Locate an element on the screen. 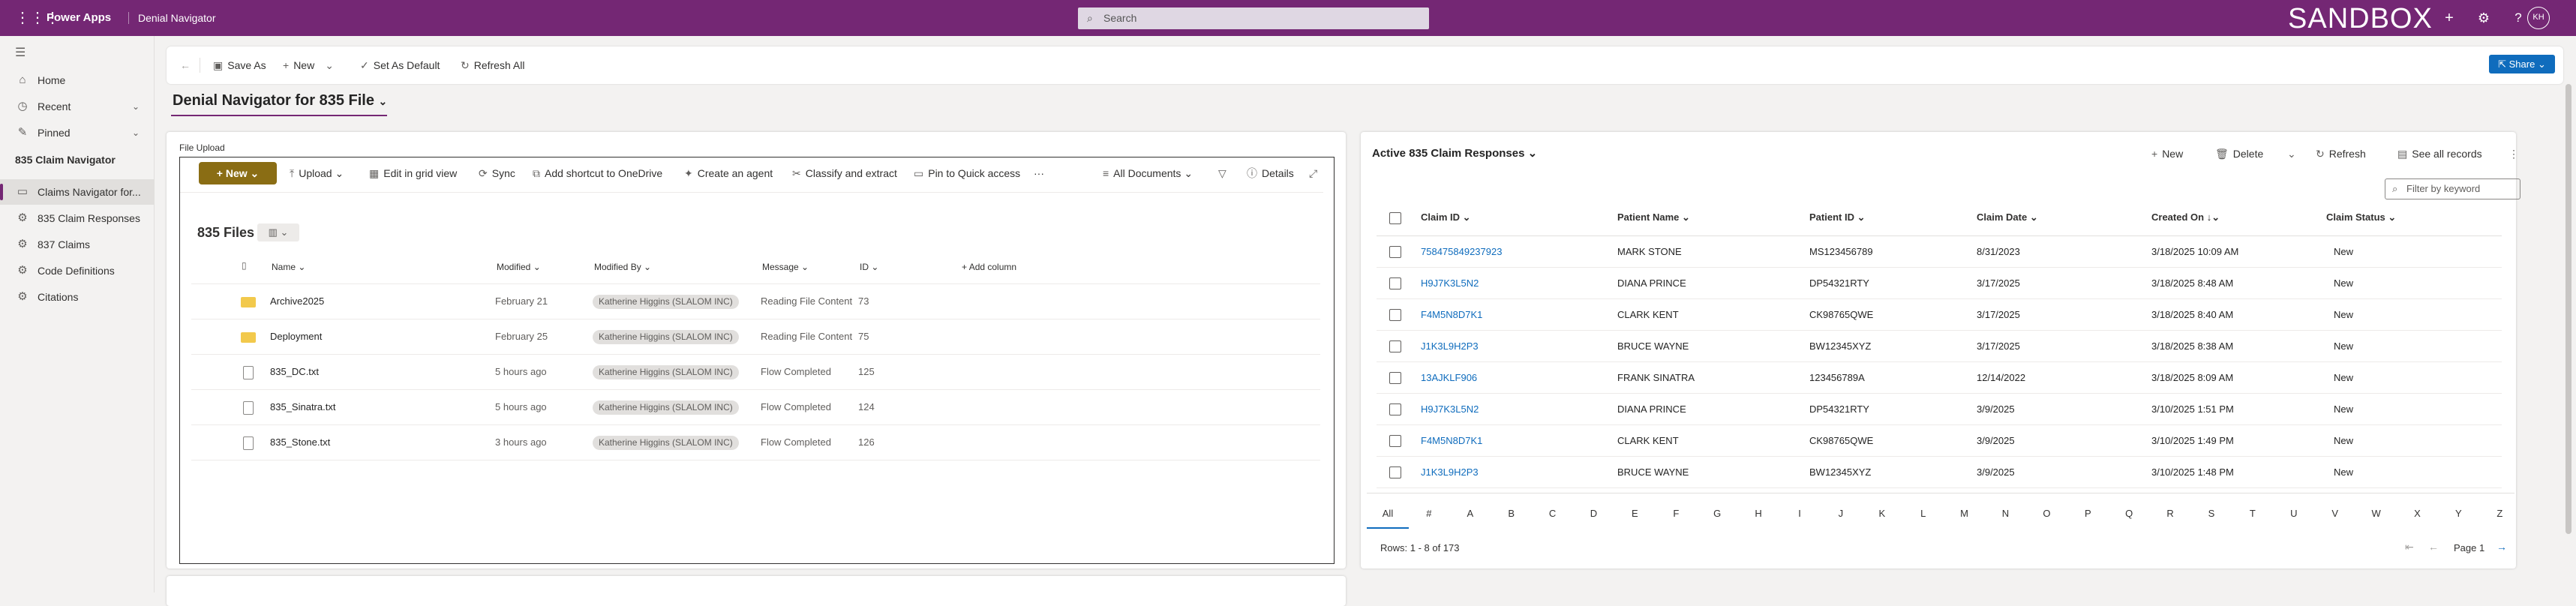 This screenshot has width=2576, height=606. col-id: ID ⌄ is located at coordinates (869, 267).